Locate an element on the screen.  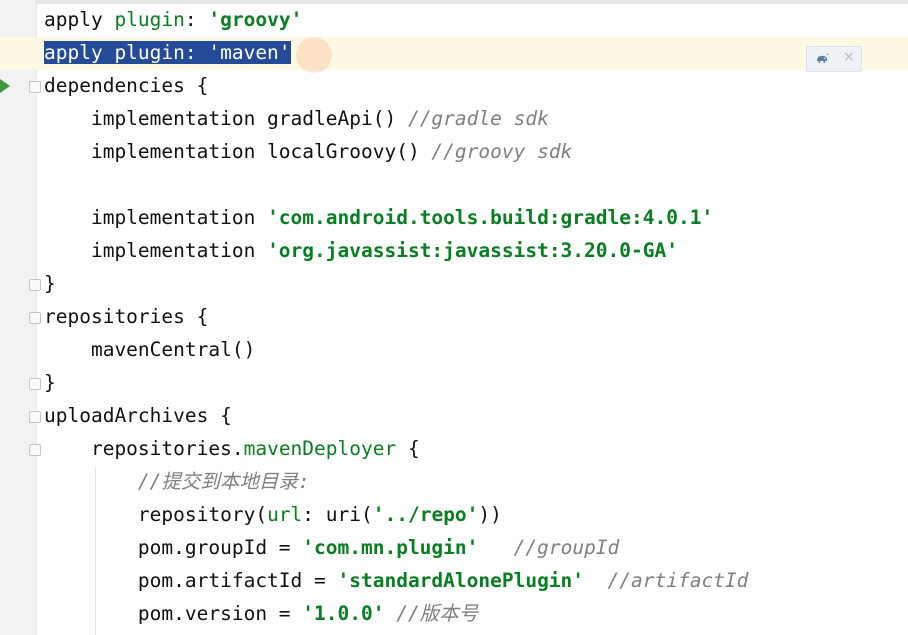
code-line: mavenCentral() is located at coordinates (454, 350).